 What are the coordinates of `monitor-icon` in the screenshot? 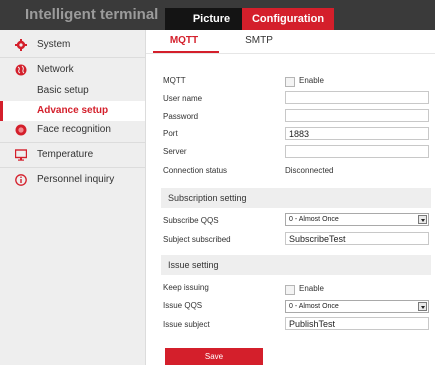 It's located at (21, 155).